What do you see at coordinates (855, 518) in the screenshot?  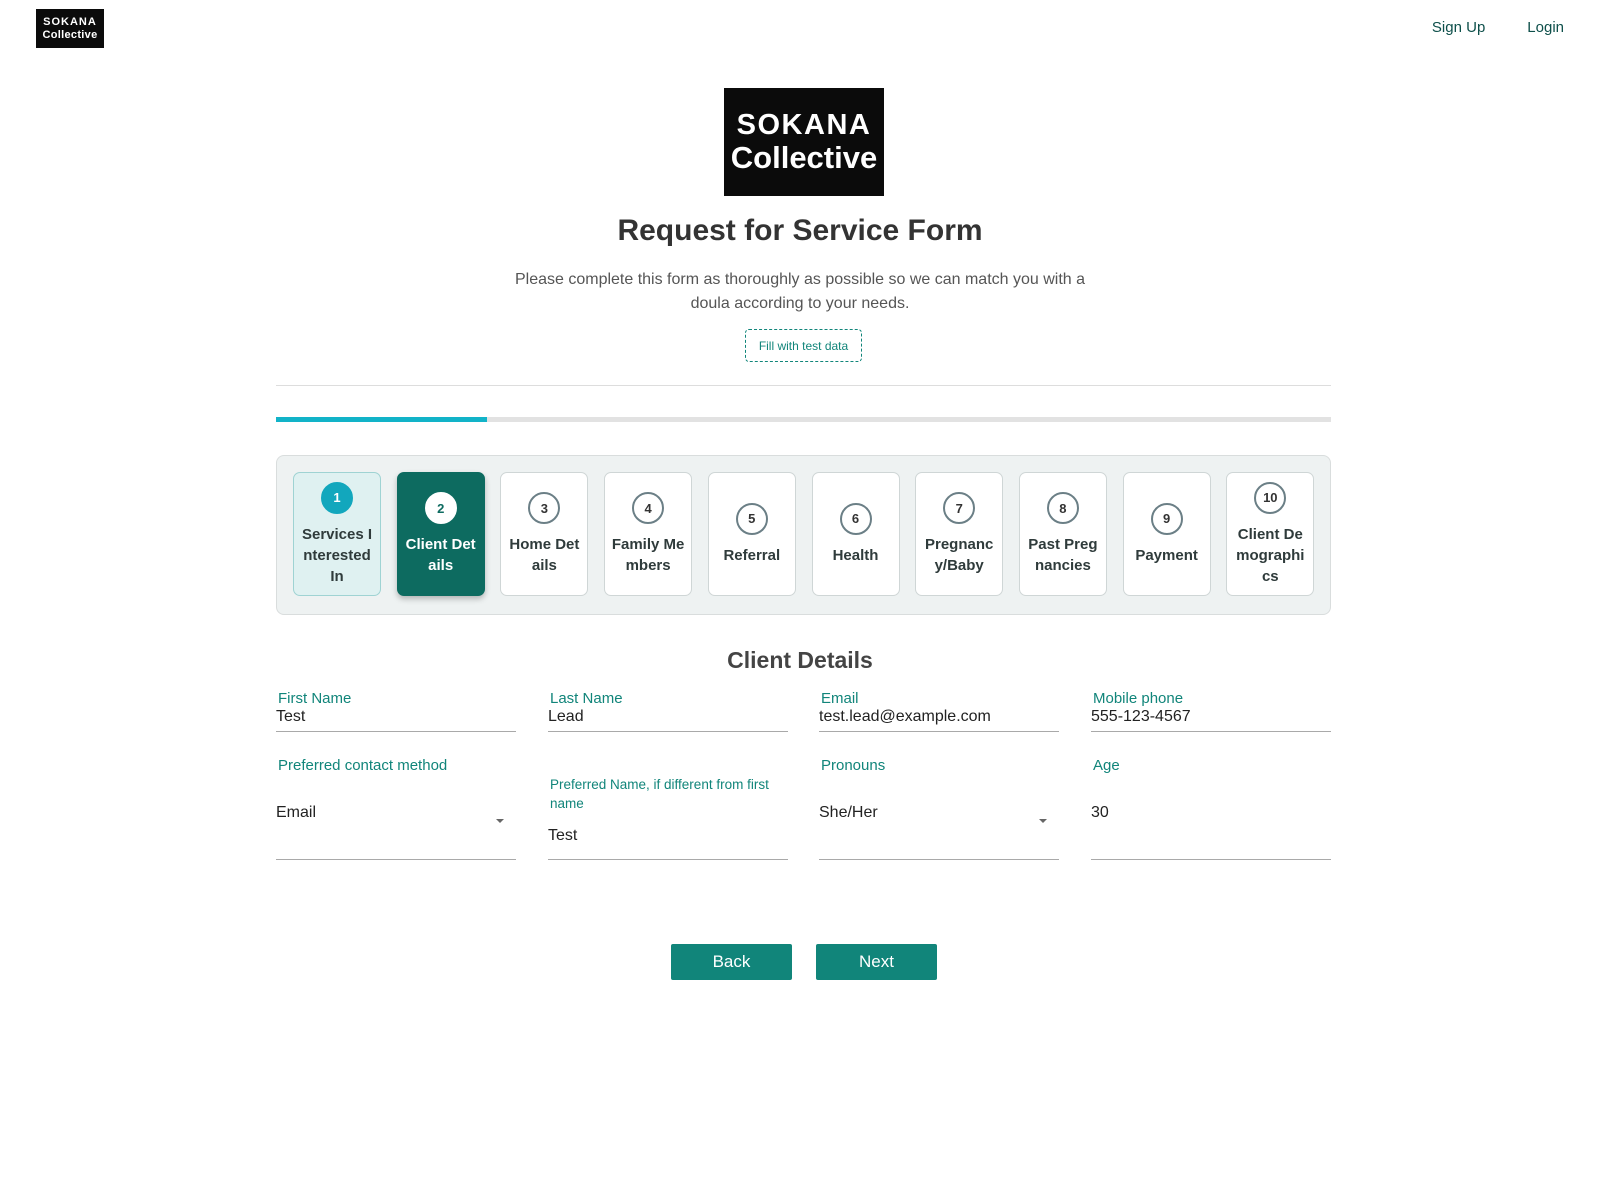 I see `step-number-badge: 6` at bounding box center [855, 518].